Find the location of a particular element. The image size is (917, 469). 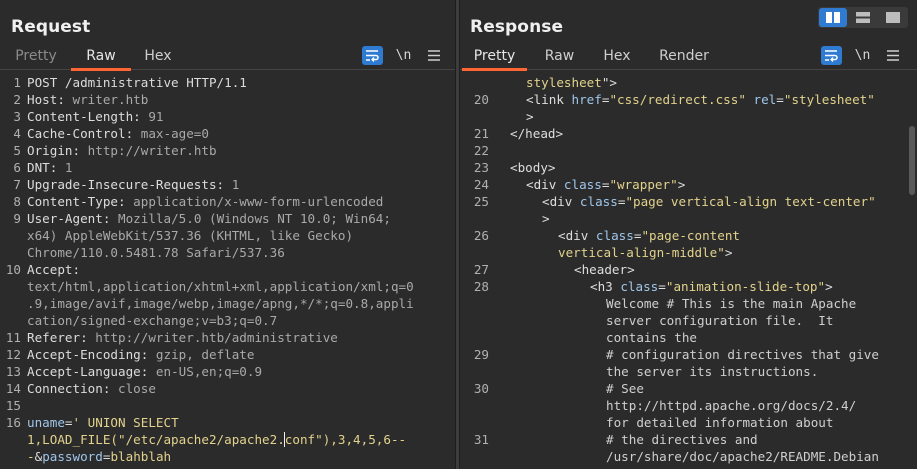

token: POST /administrative HTTP/1.1 is located at coordinates (137, 82).